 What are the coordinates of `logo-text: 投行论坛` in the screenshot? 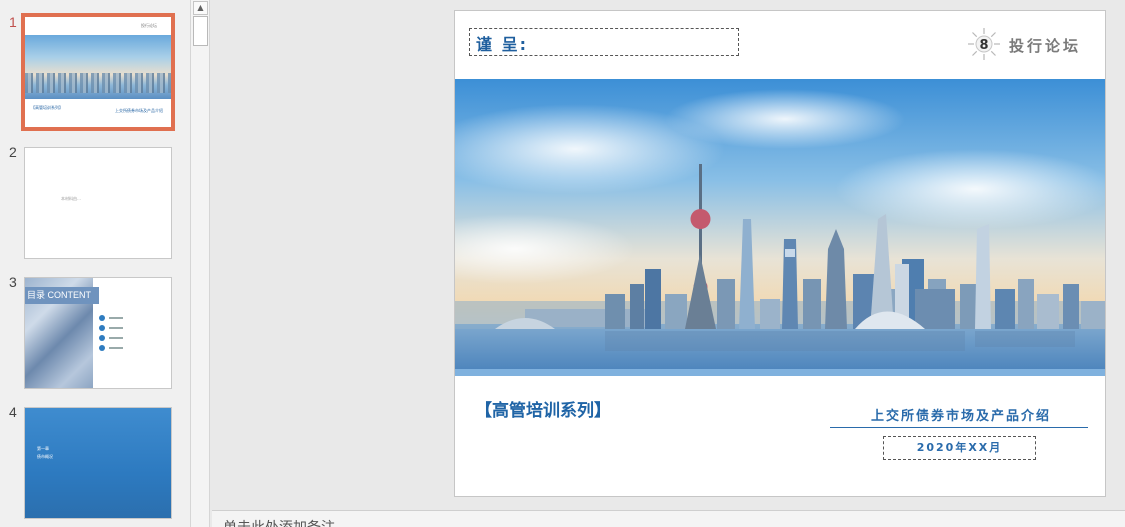 It's located at (1045, 46).